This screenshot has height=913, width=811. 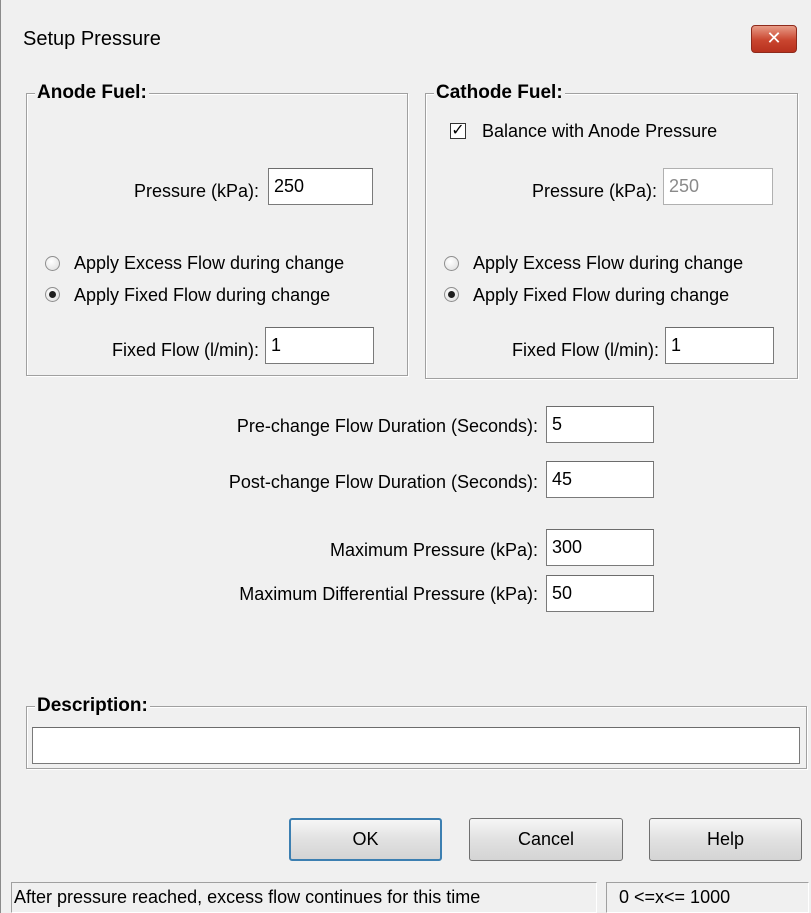 What do you see at coordinates (388, 594) in the screenshot?
I see `max-differential-pressure-label: Maximum Differential Pressure (kPa):` at bounding box center [388, 594].